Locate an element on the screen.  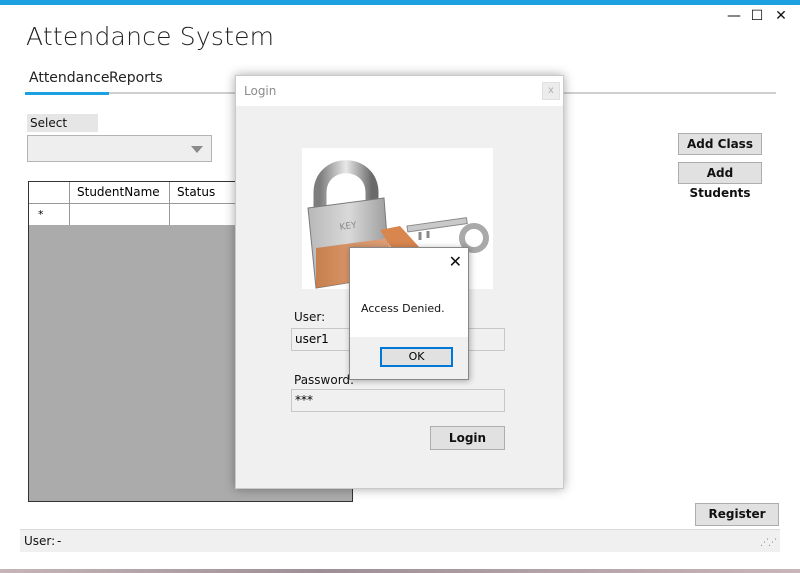
taskbar-edge is located at coordinates (400, 571).